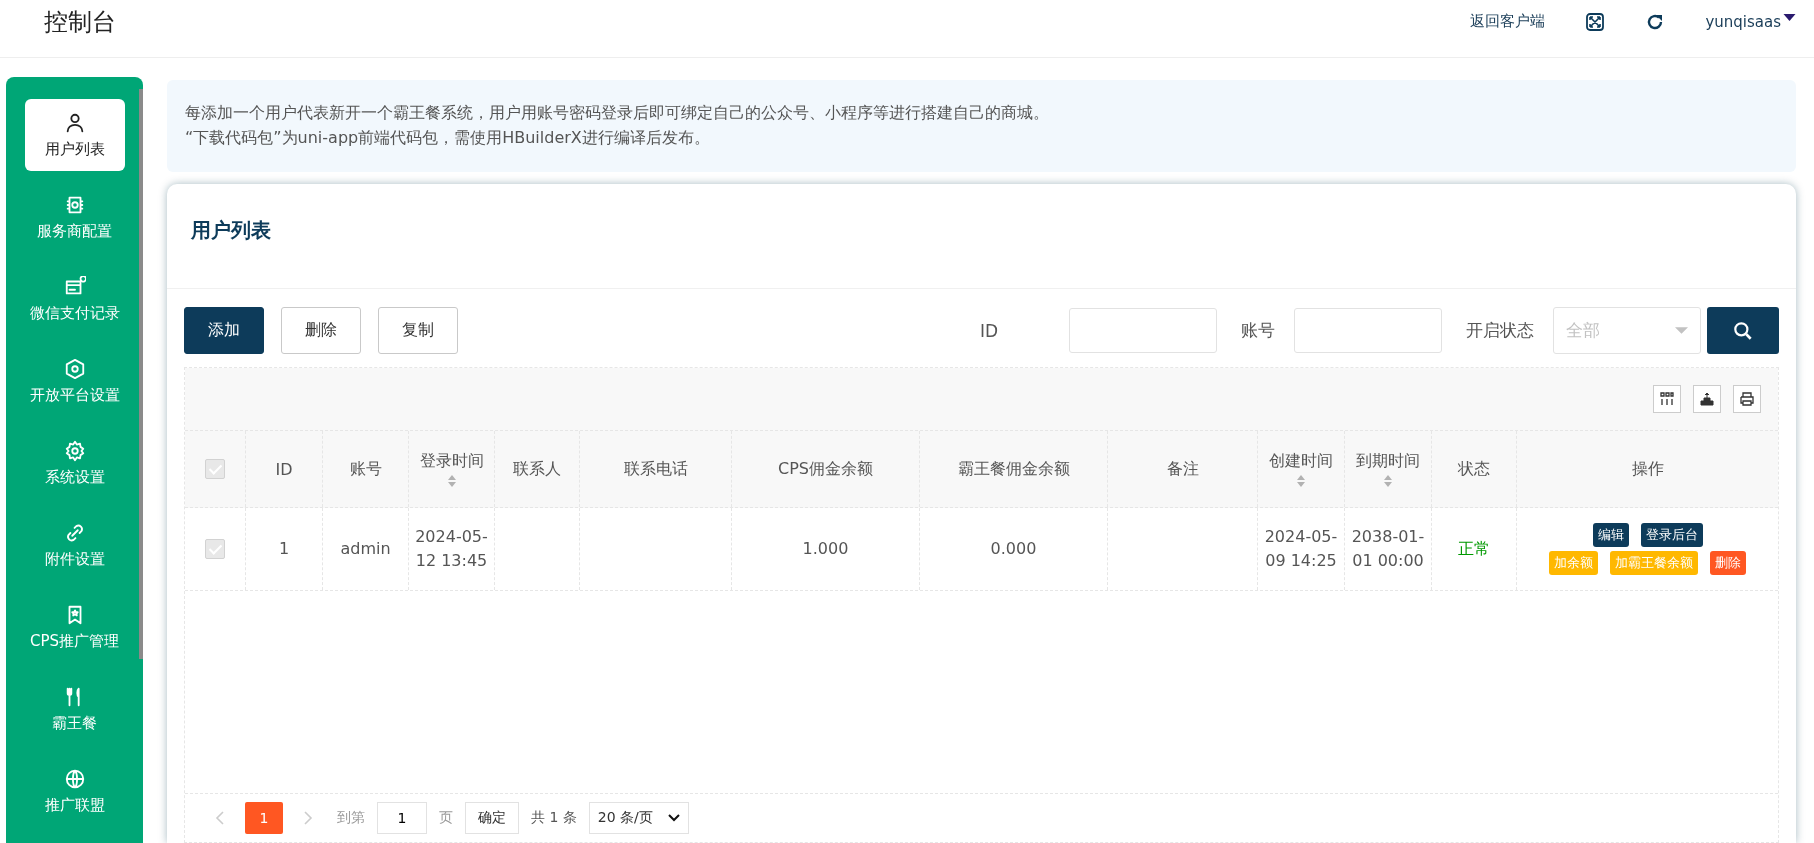  What do you see at coordinates (74, 135) in the screenshot?
I see `sidebar-item: 用户列表` at bounding box center [74, 135].